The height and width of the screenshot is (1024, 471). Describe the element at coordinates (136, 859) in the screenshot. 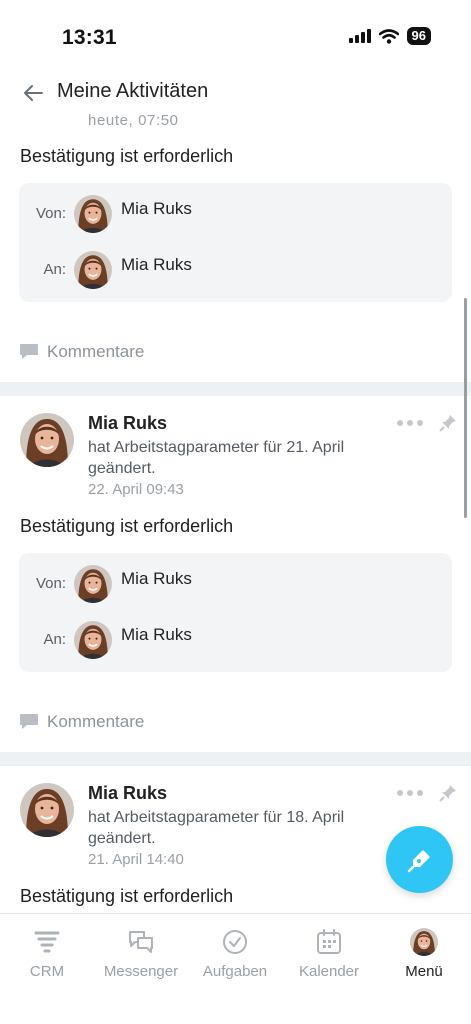

I see `post-timestamp: 21. April 14:40` at that location.